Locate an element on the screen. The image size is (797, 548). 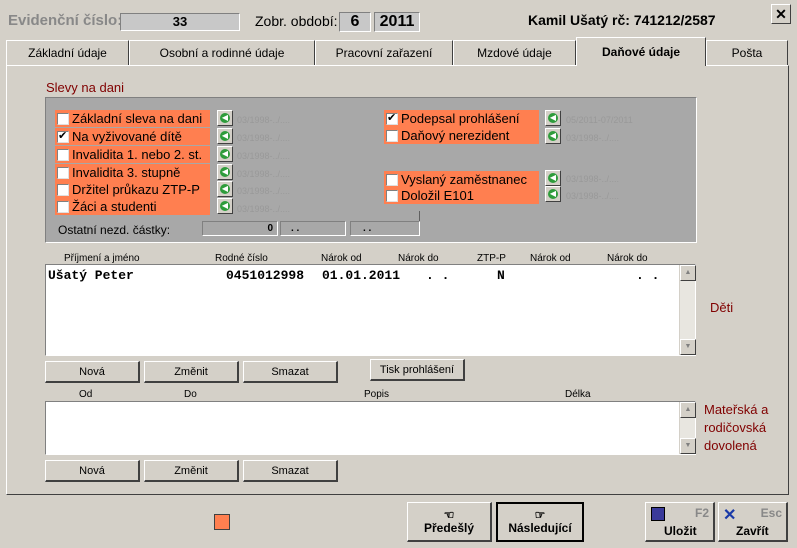
child-delete-button: Smazat is located at coordinates (290, 372).